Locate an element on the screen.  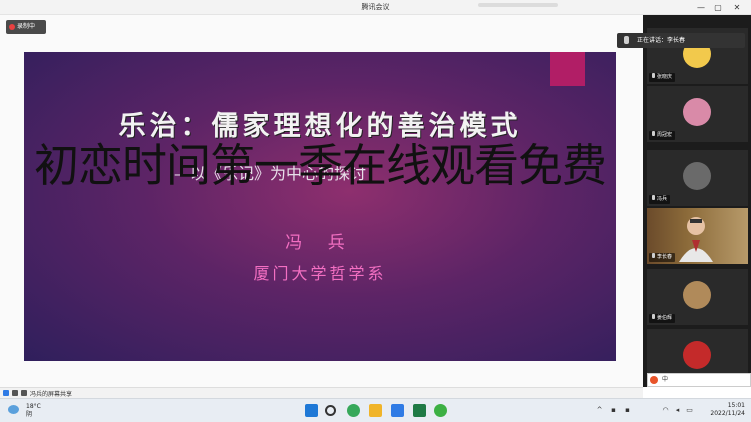
participant-tile: 冯兵 is located at coordinates (697, 178).